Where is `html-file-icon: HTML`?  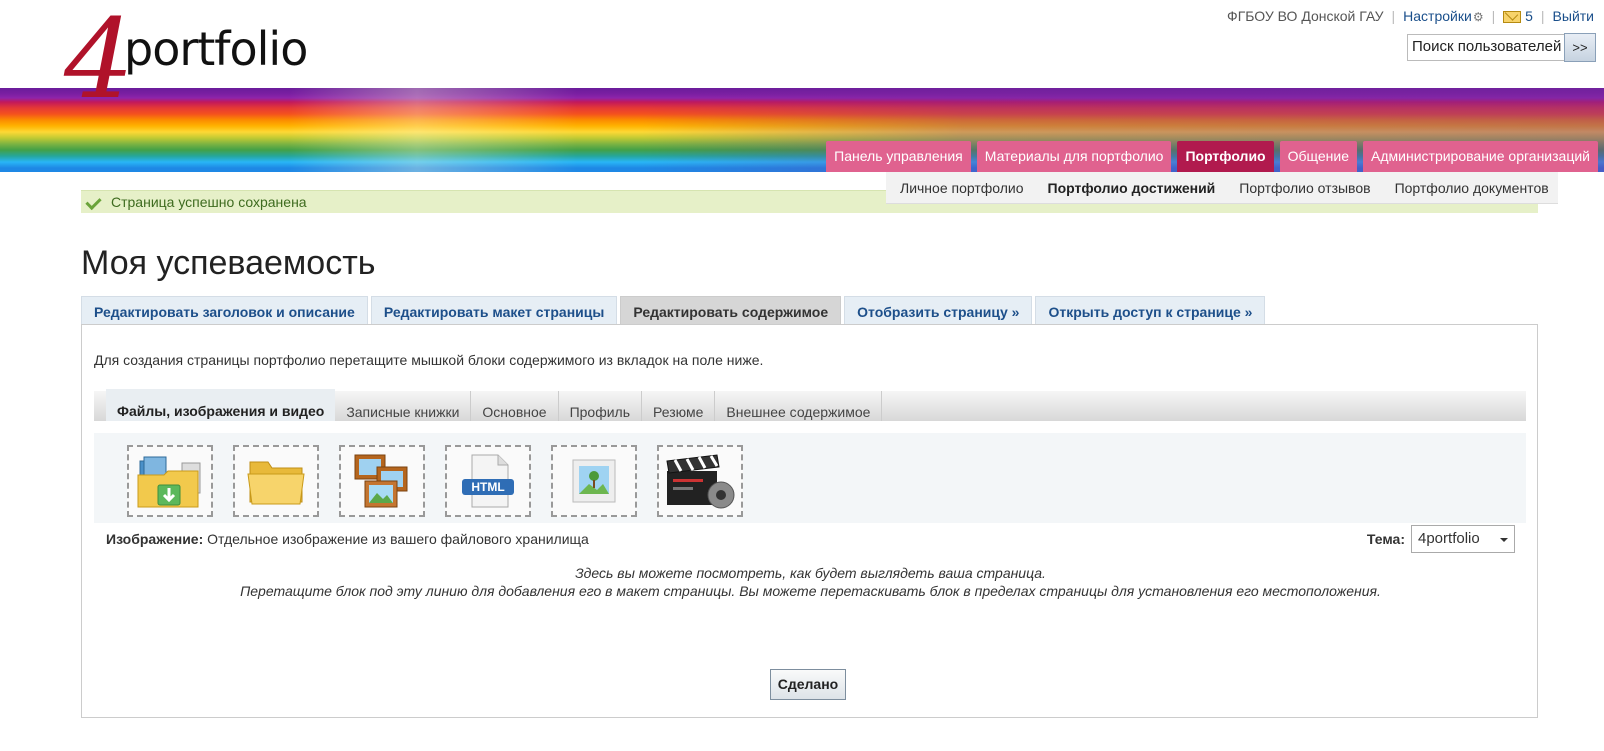
html-file-icon: HTML is located at coordinates (488, 481).